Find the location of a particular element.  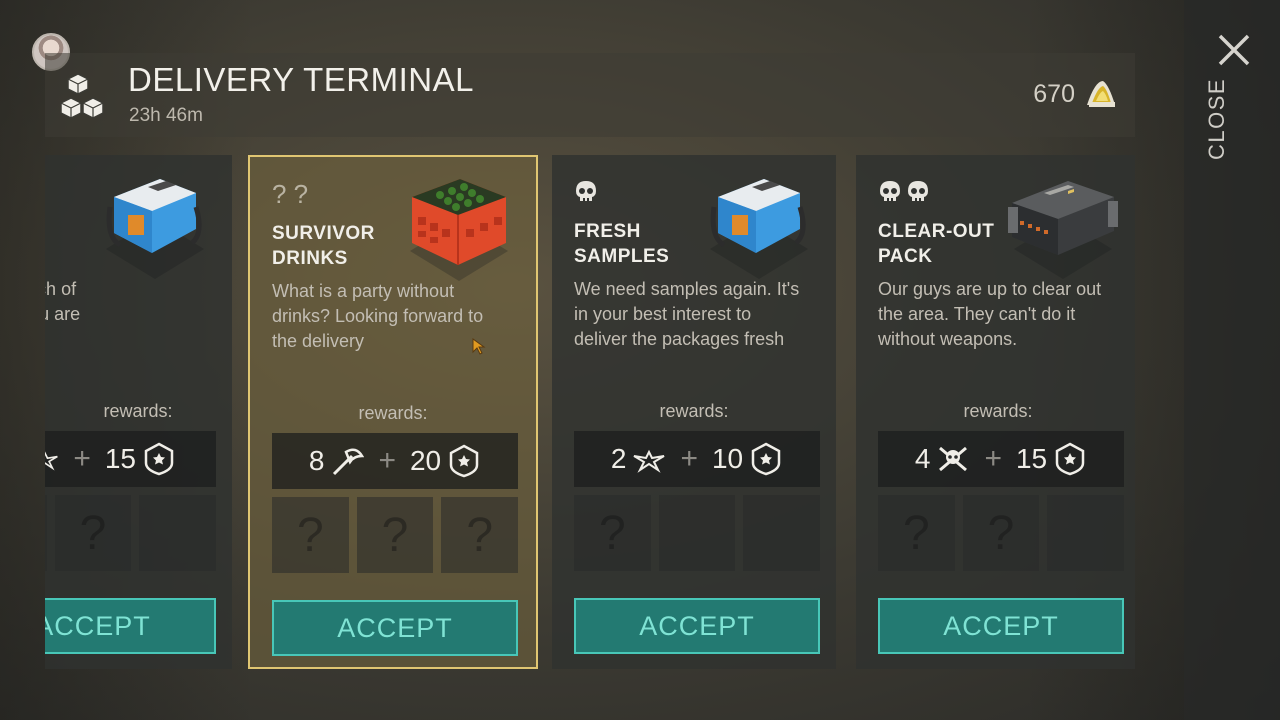

rewards-box: + 15 is located at coordinates (130, 459).